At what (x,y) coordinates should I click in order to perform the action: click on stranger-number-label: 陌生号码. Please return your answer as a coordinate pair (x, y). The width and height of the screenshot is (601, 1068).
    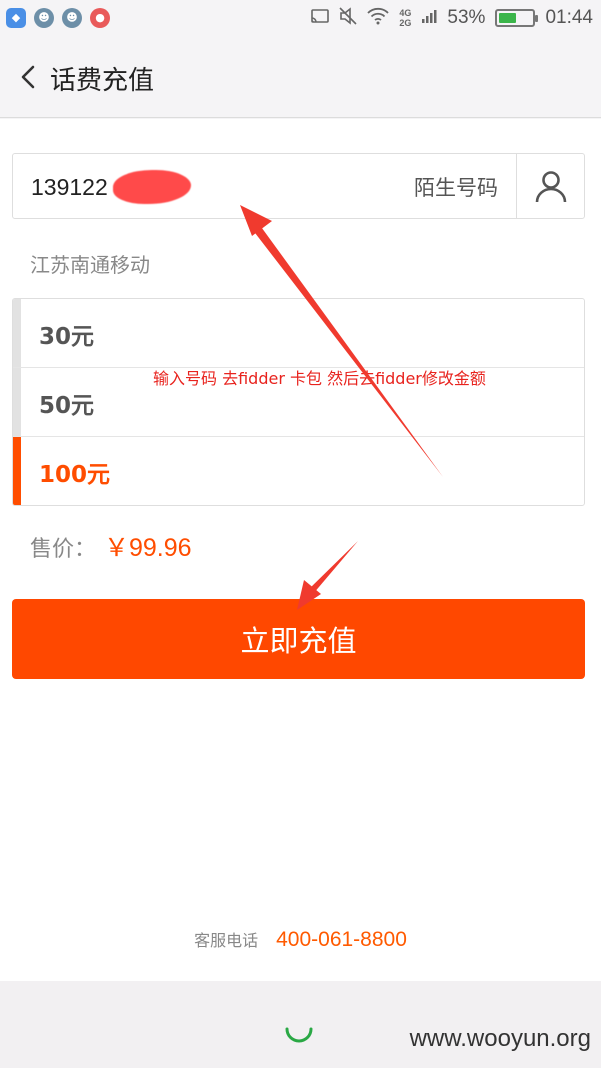
    Looking at the image, I should click on (456, 188).